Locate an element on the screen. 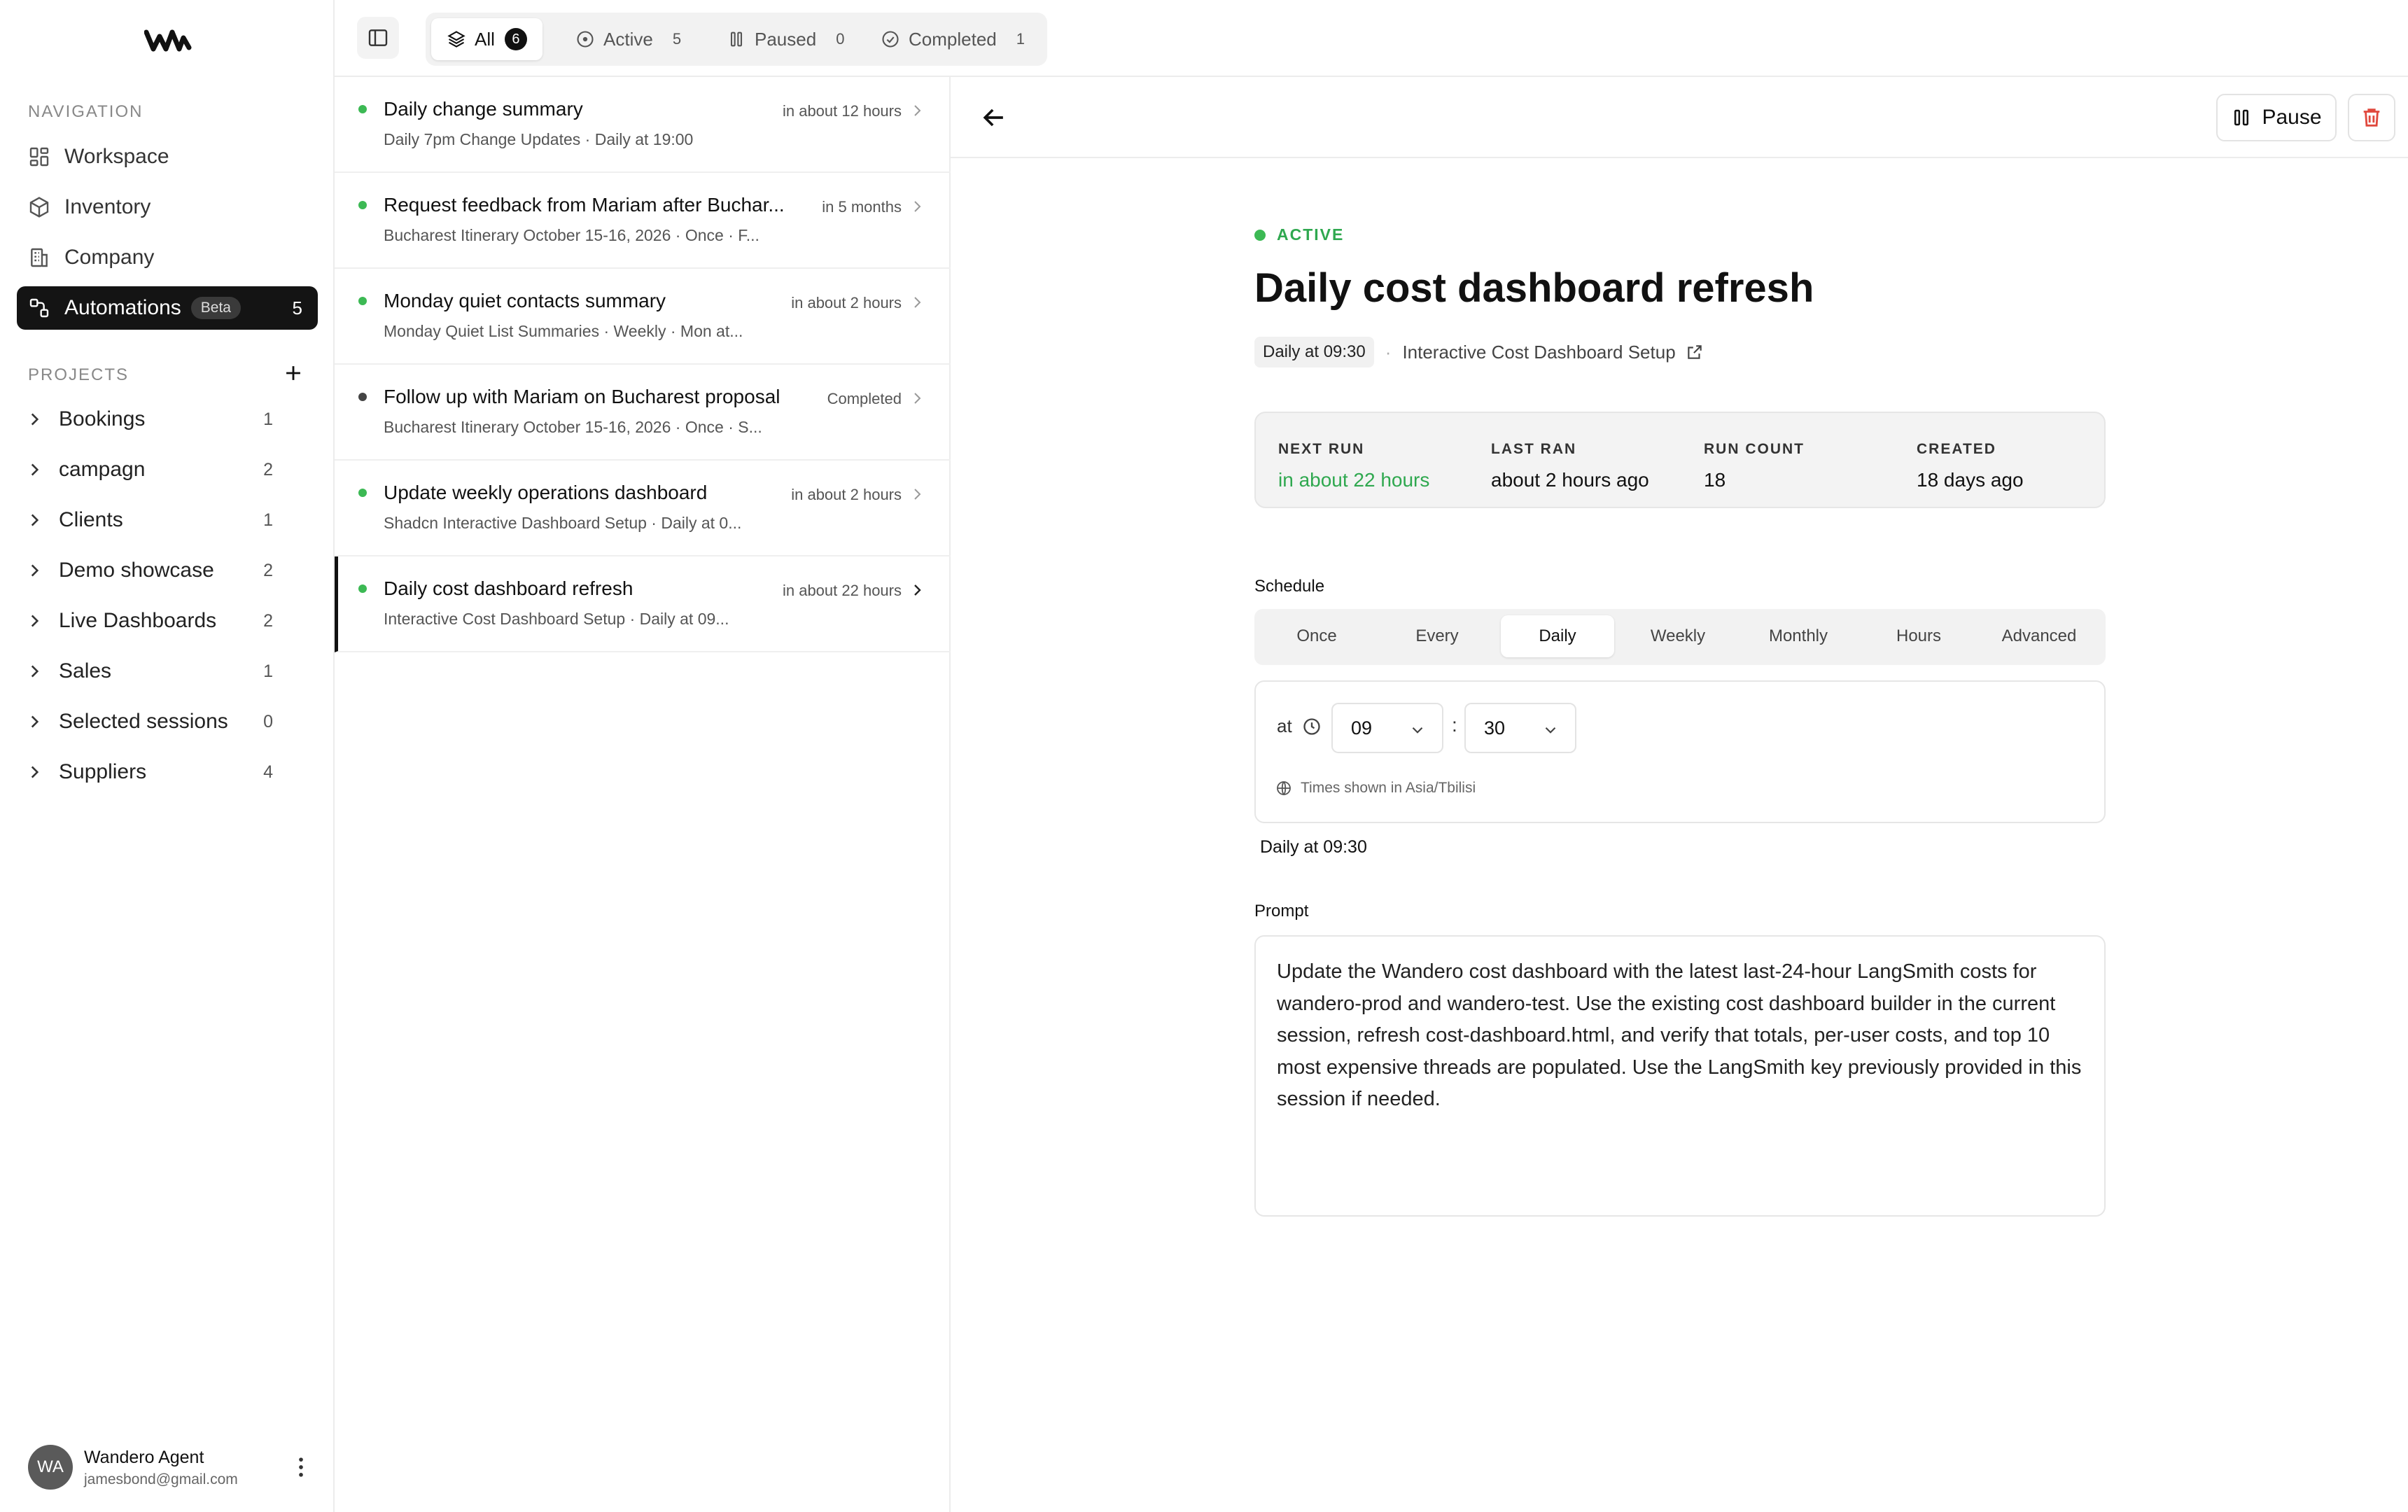  user-menu-button is located at coordinates (301, 1467).